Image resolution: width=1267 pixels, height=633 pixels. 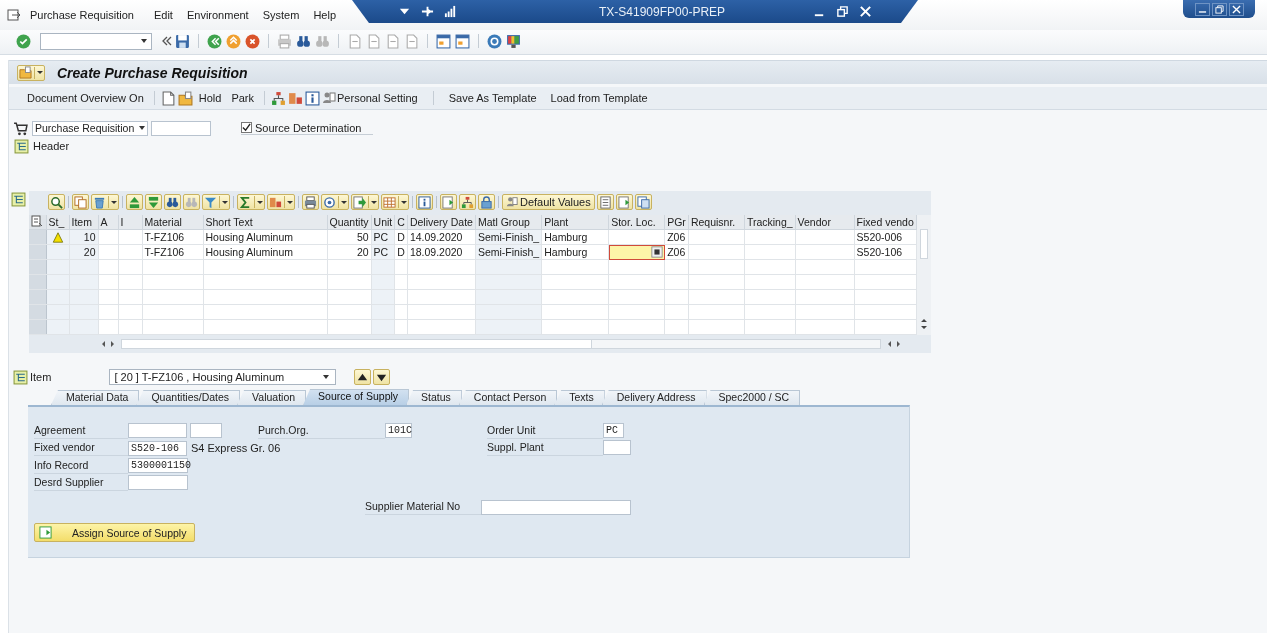 What do you see at coordinates (770, 222) in the screenshot?
I see `column-header: Tracking_` at bounding box center [770, 222].